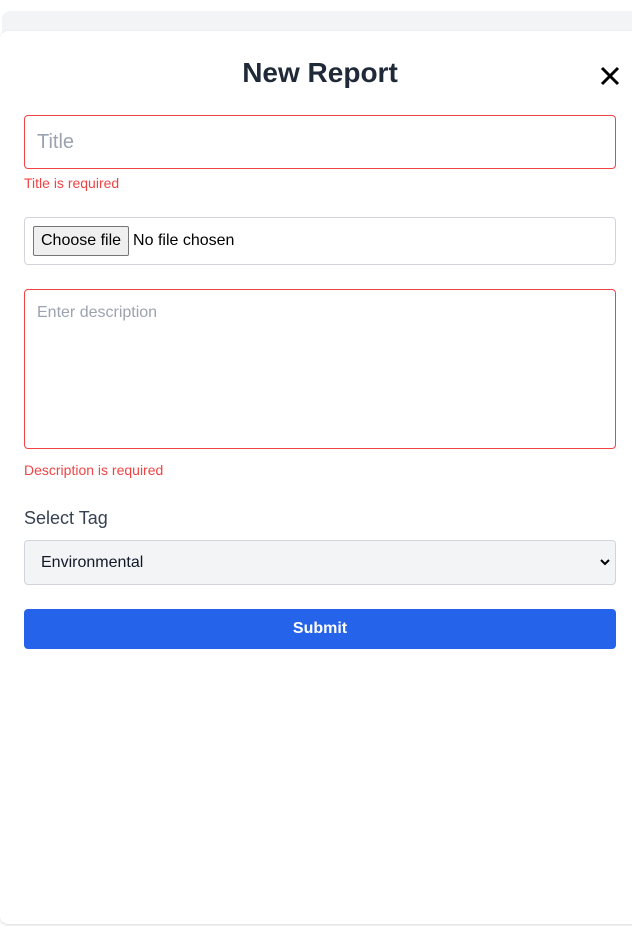 This screenshot has width=632, height=926. What do you see at coordinates (184, 240) in the screenshot?
I see `file-status: No file chosen` at bounding box center [184, 240].